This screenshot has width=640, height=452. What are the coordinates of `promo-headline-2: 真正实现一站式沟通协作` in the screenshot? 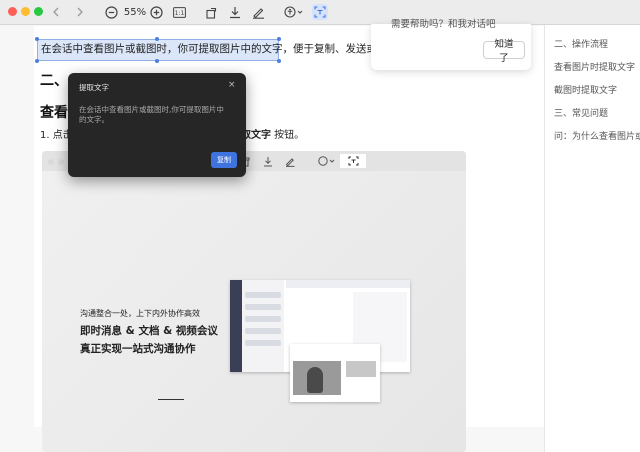 It's located at (138, 349).